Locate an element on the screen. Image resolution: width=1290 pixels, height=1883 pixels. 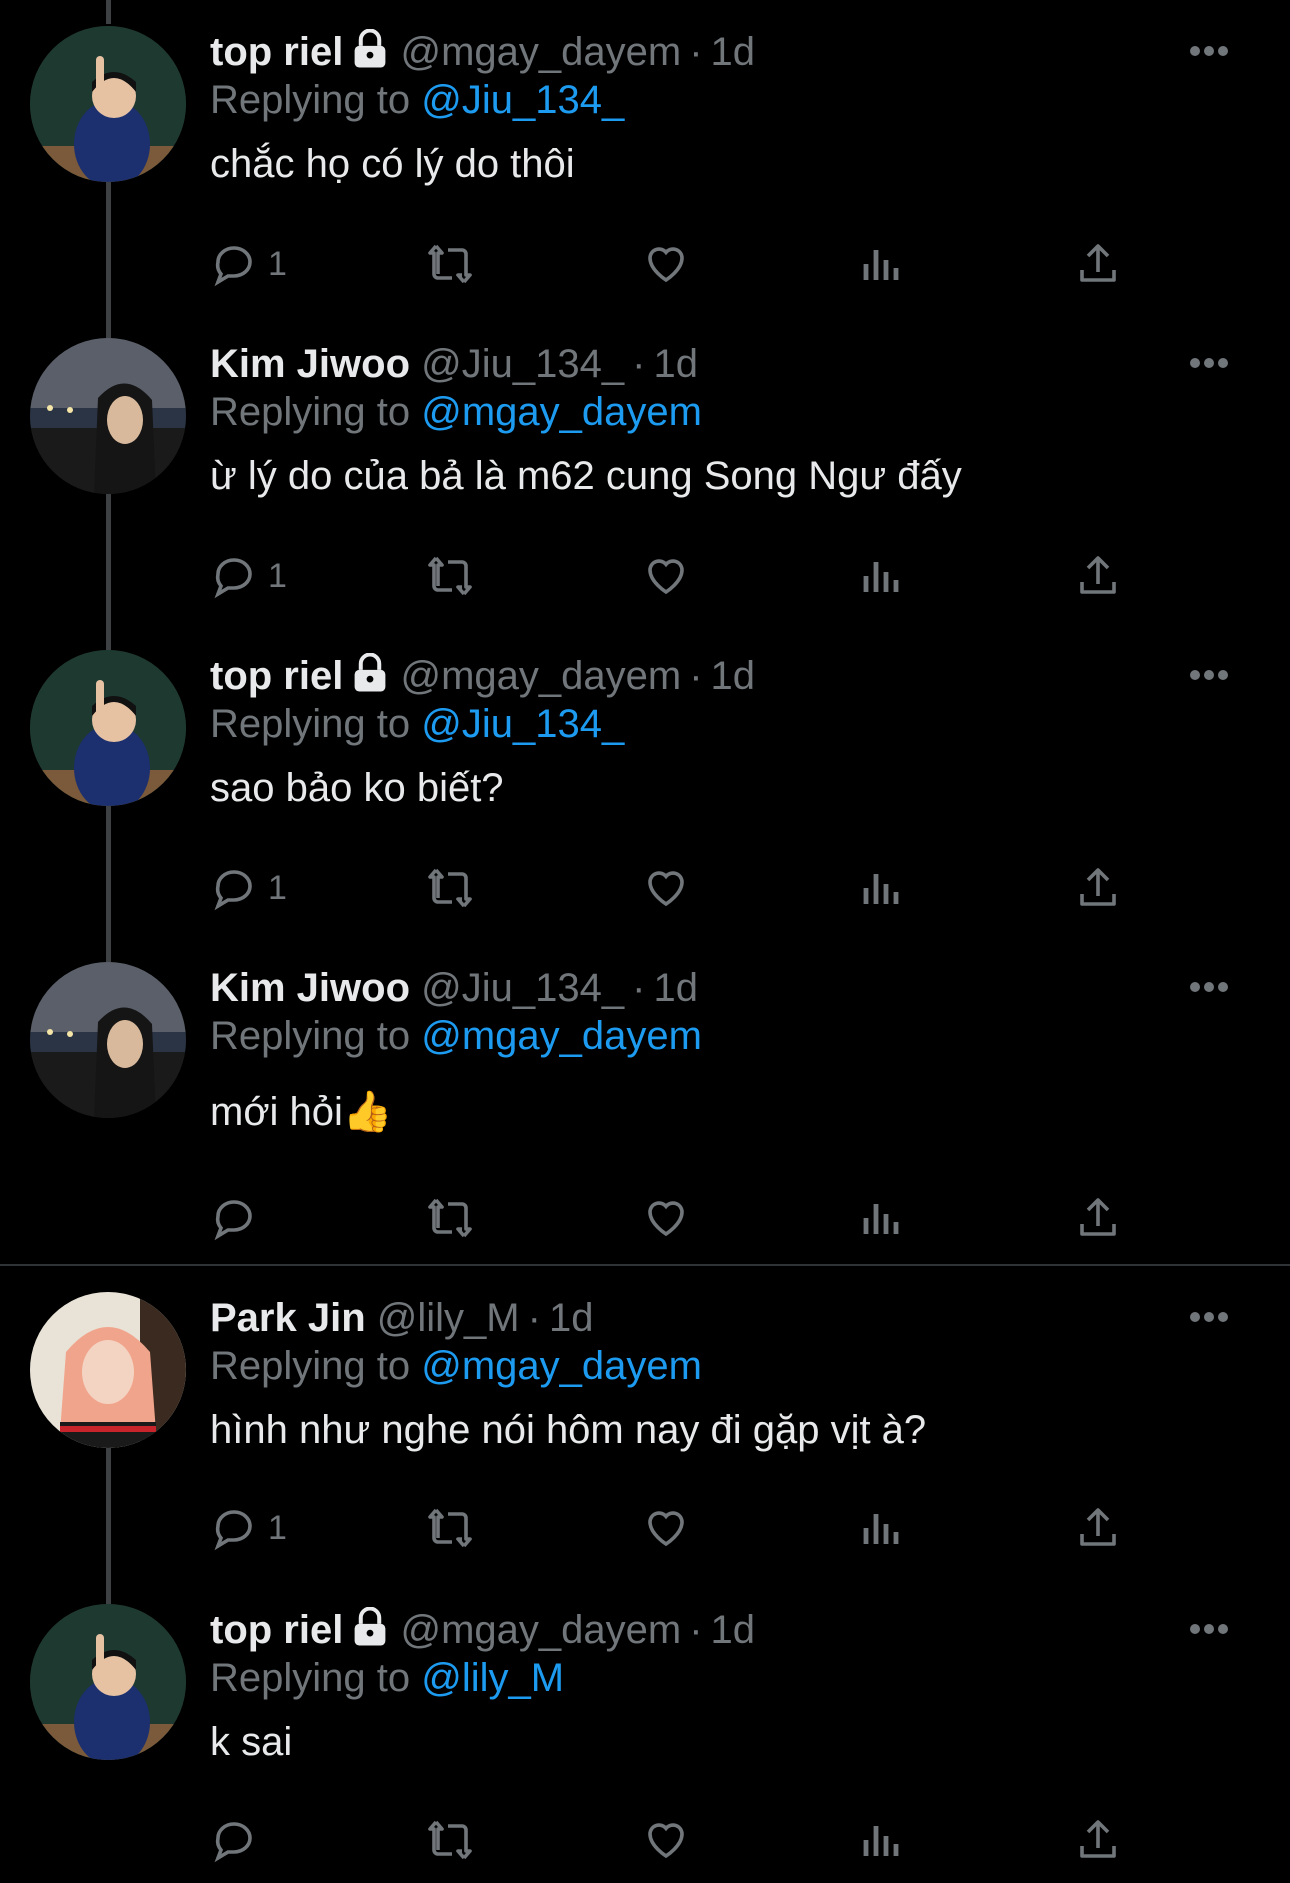
reply-icon is located at coordinates (233, 1220).